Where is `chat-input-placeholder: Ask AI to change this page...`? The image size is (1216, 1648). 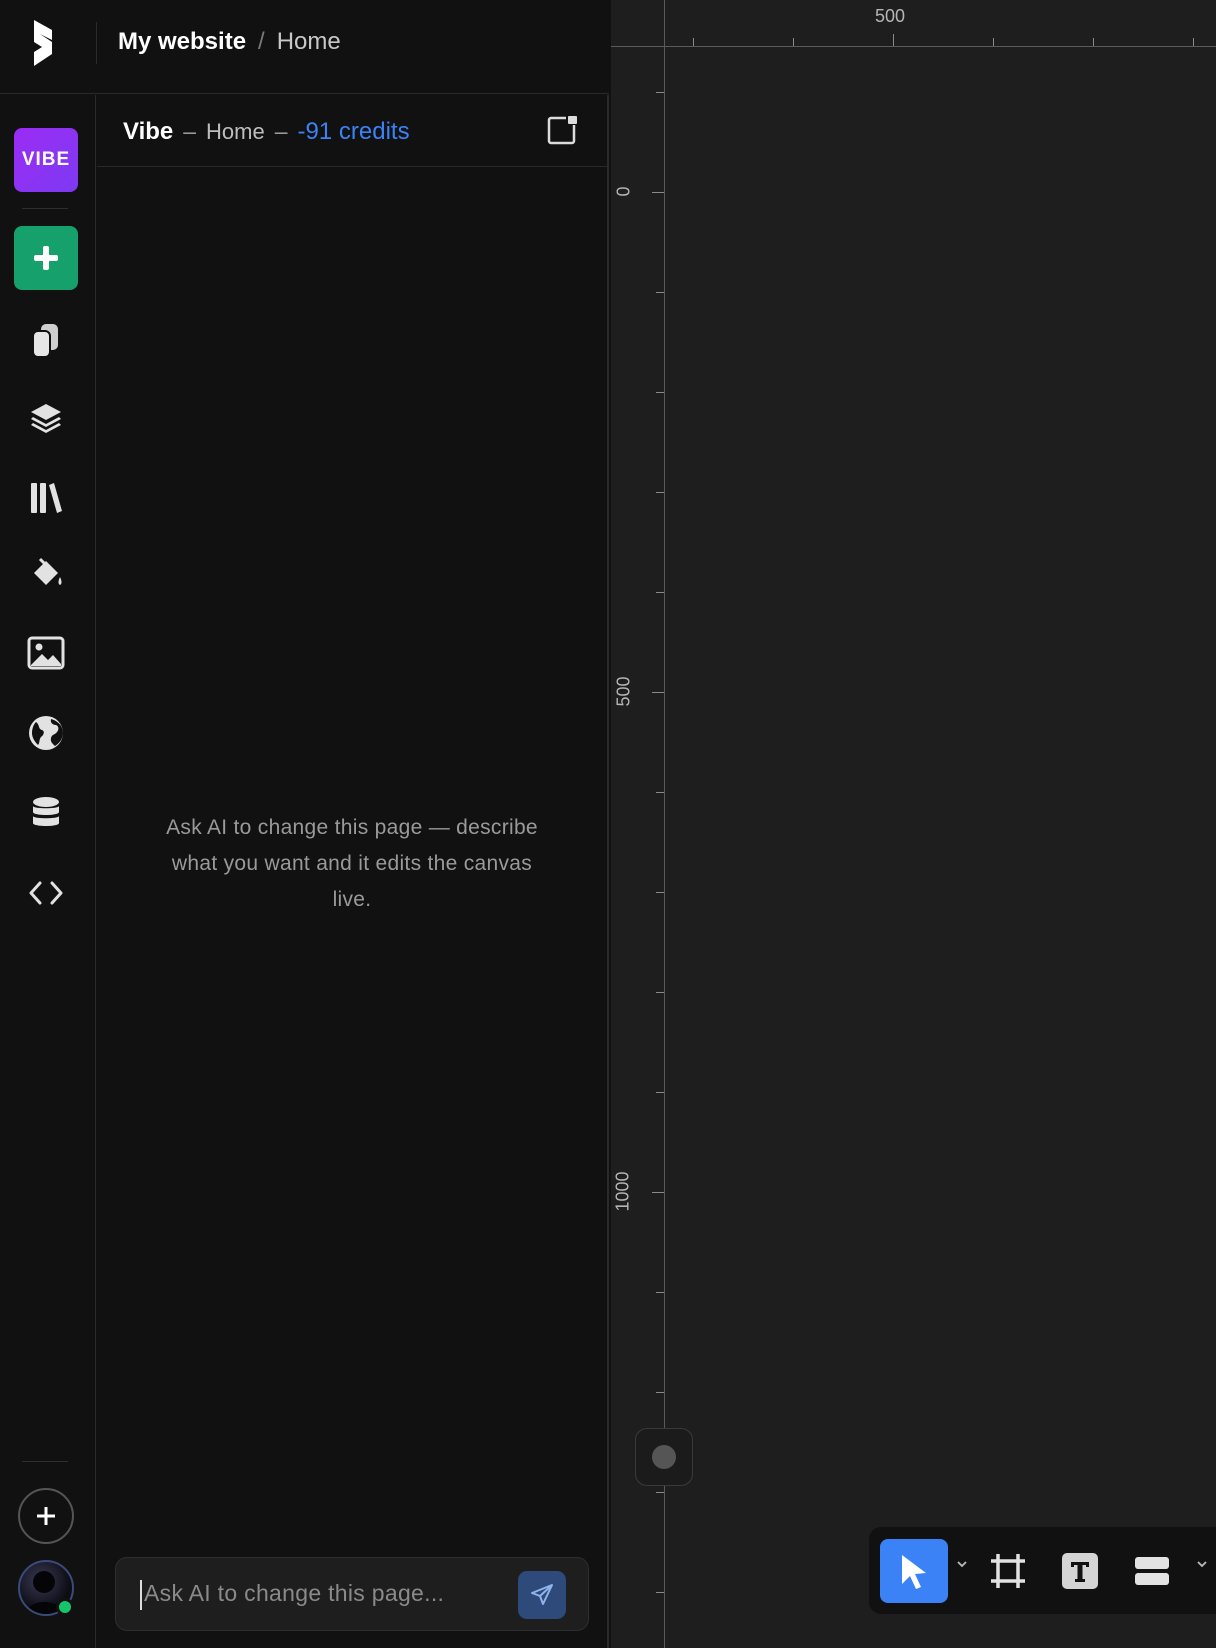
chat-input-placeholder: Ask AI to change this page... is located at coordinates (294, 1593).